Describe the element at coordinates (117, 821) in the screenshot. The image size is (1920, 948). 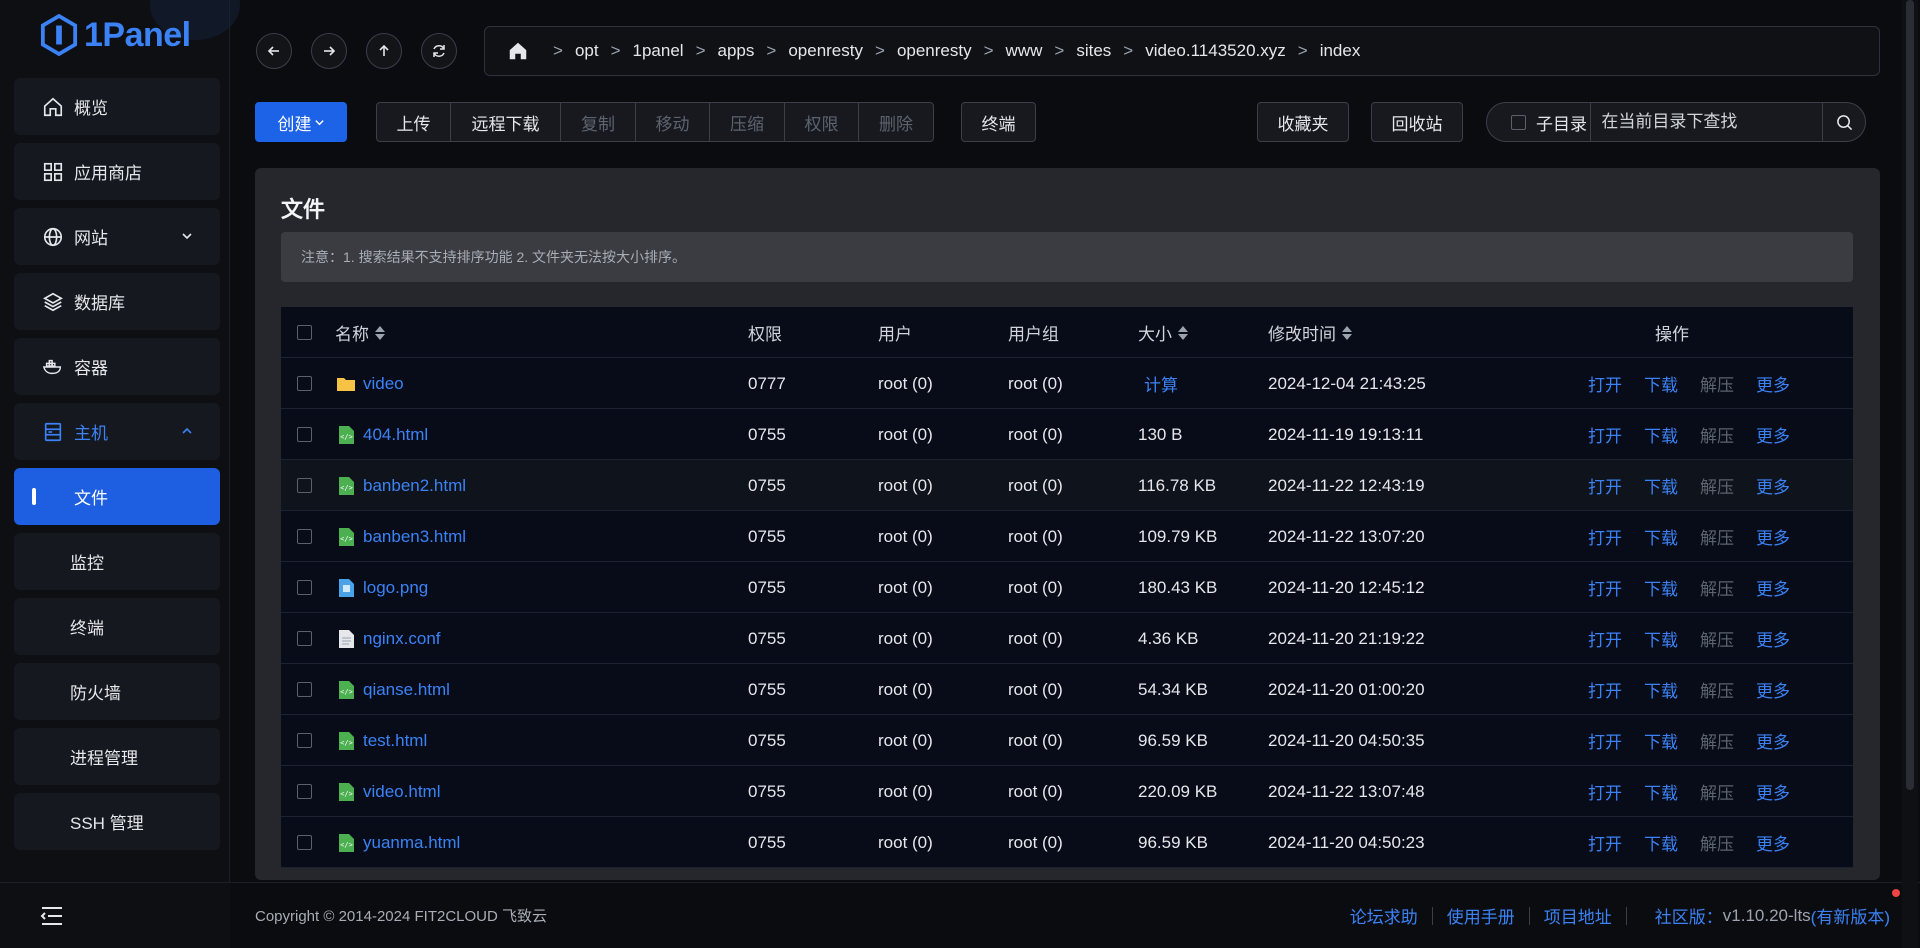
I see `sidebar-subitem-ssh: SSH 管理` at that location.